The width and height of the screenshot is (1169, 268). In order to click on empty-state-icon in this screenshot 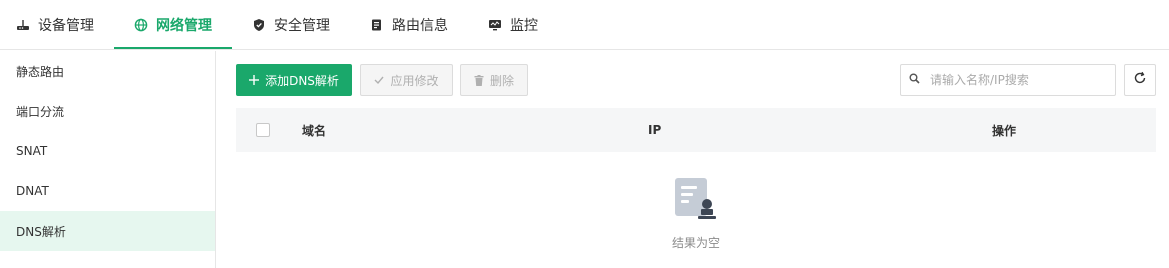, I will do `click(695, 199)`.